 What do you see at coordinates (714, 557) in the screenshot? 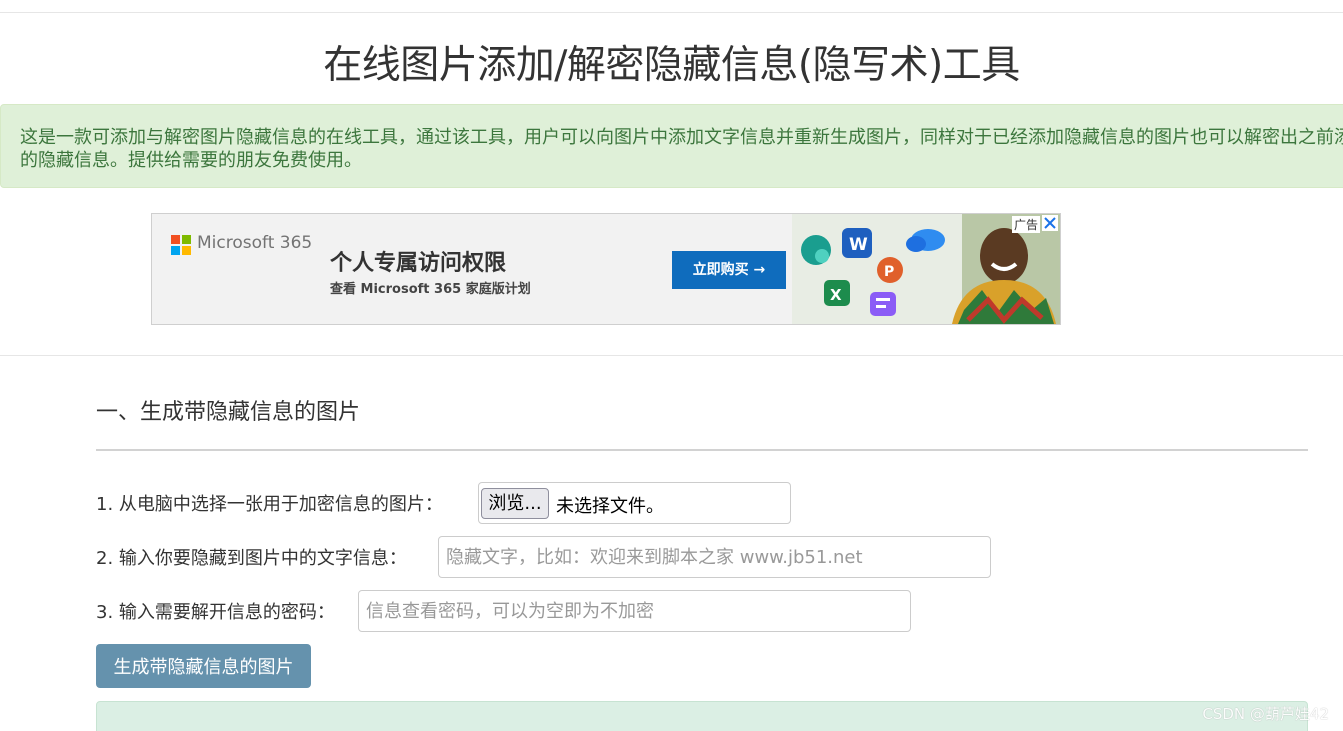
I see `hidden-text-input` at bounding box center [714, 557].